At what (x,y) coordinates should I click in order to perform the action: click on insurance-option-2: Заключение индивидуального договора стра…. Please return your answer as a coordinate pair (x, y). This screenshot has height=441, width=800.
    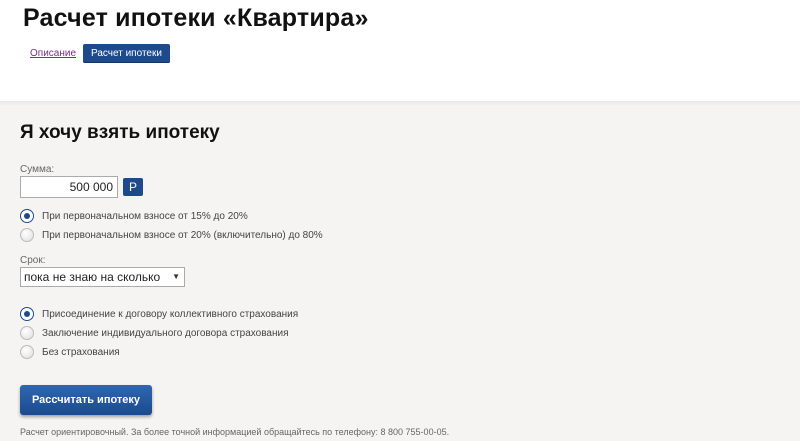
    Looking at the image, I should click on (154, 333).